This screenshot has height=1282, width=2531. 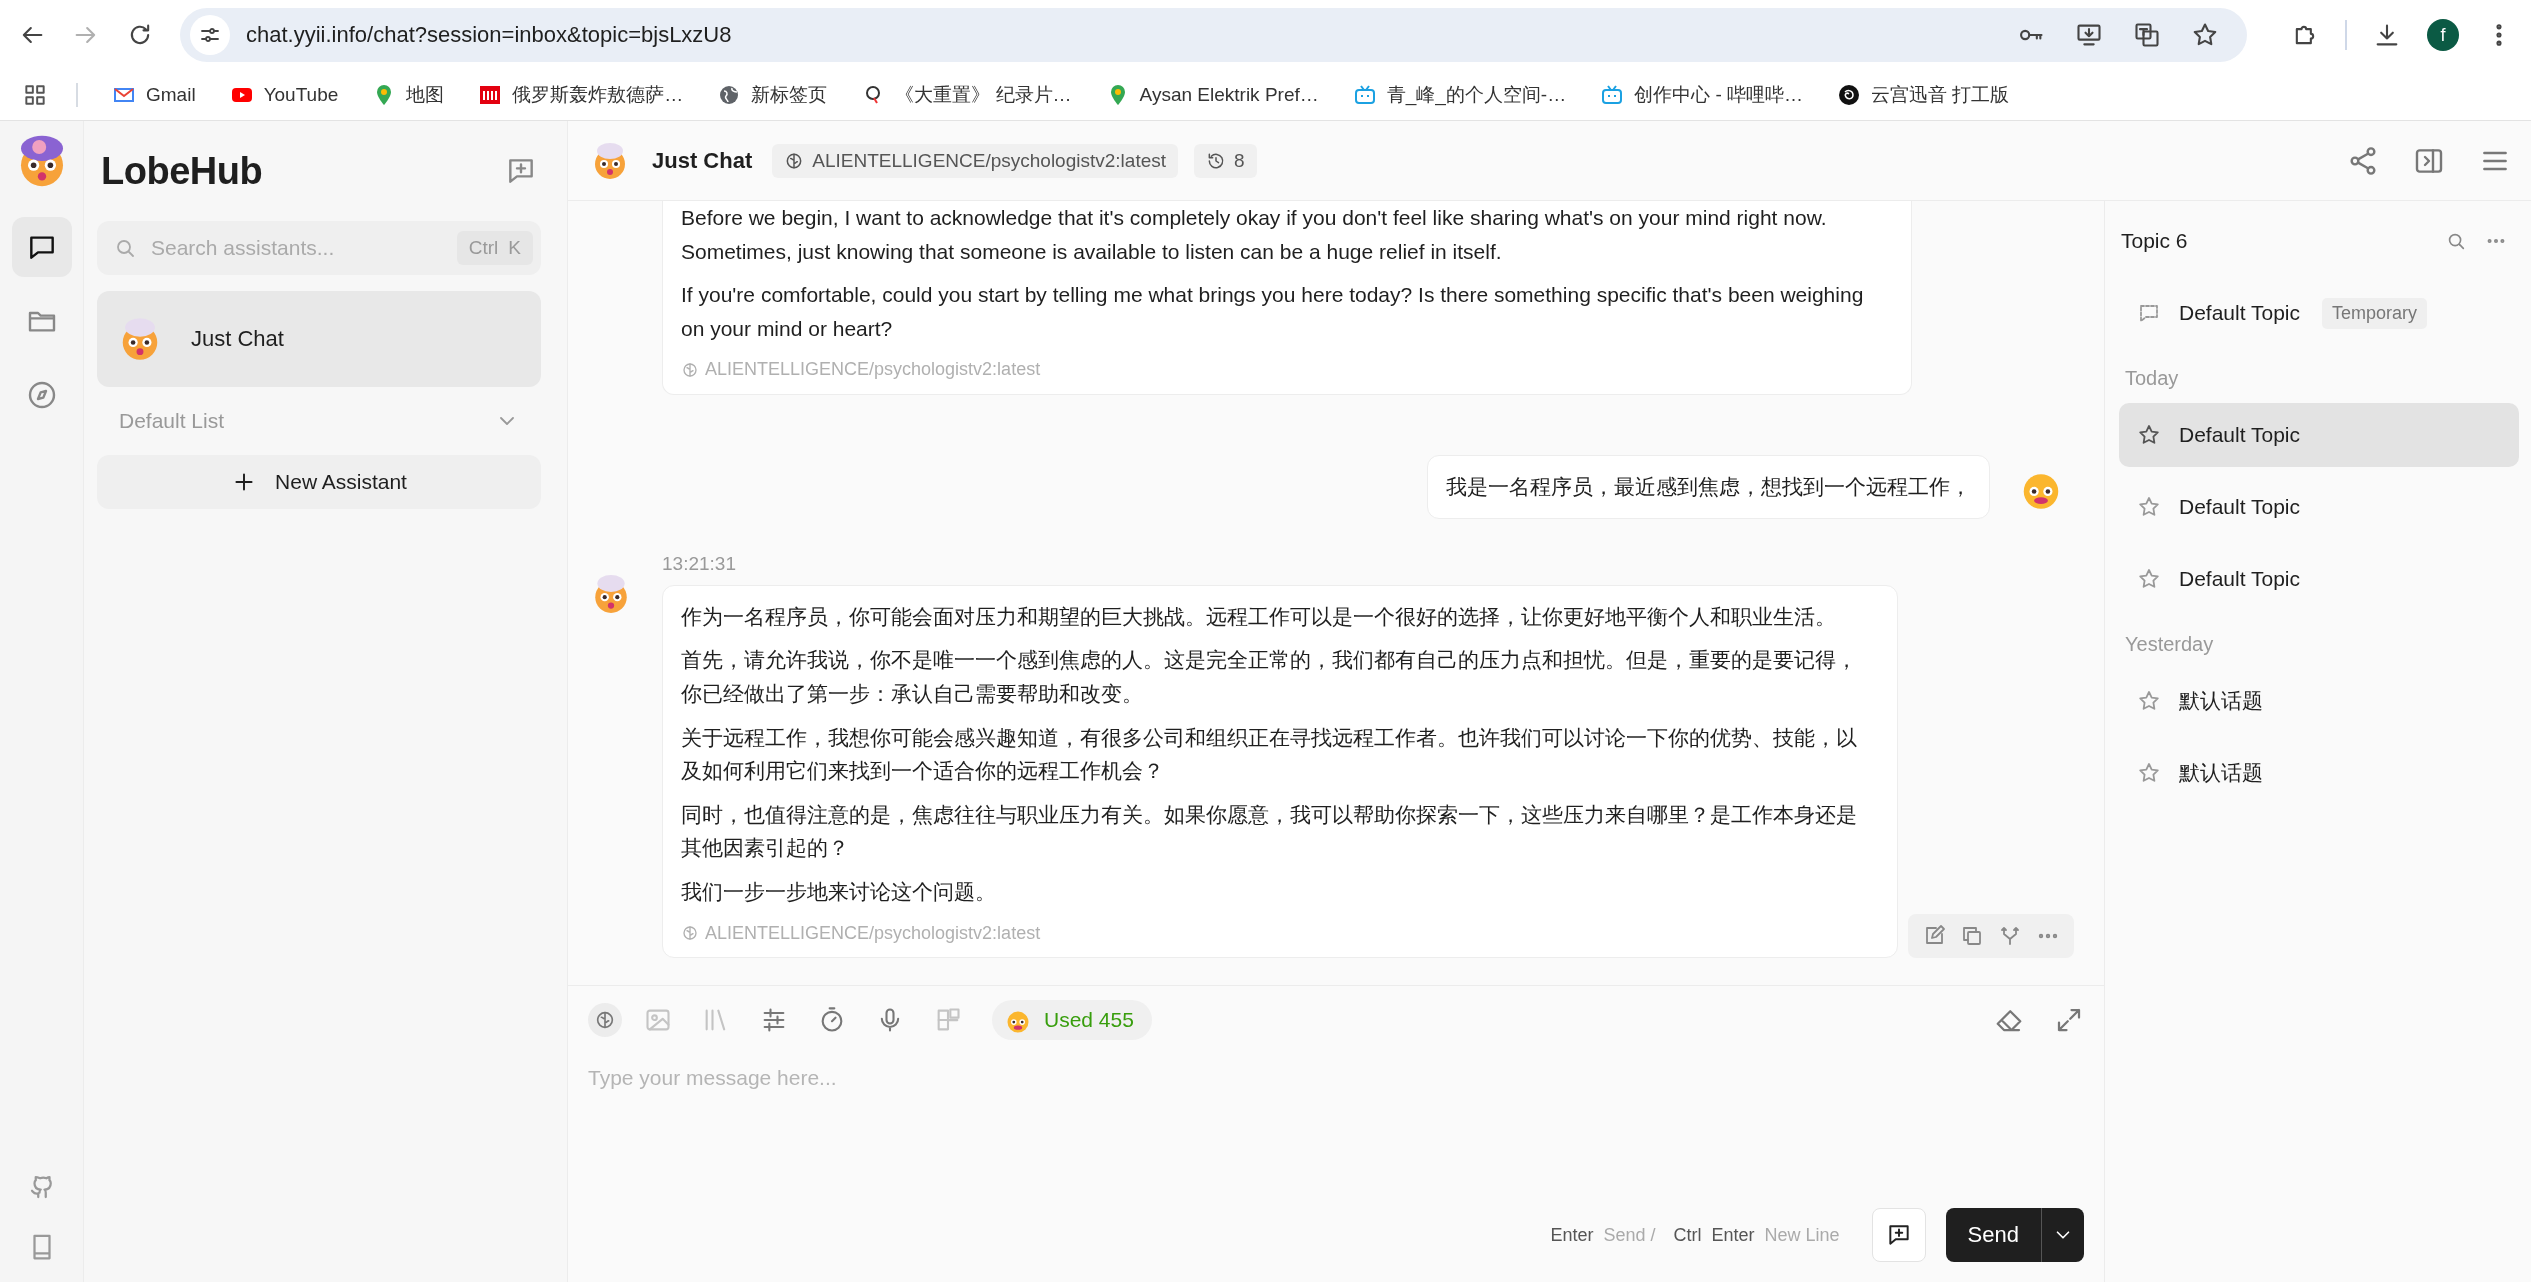 I want to click on chat-title: Just Chat, so click(x=702, y=160).